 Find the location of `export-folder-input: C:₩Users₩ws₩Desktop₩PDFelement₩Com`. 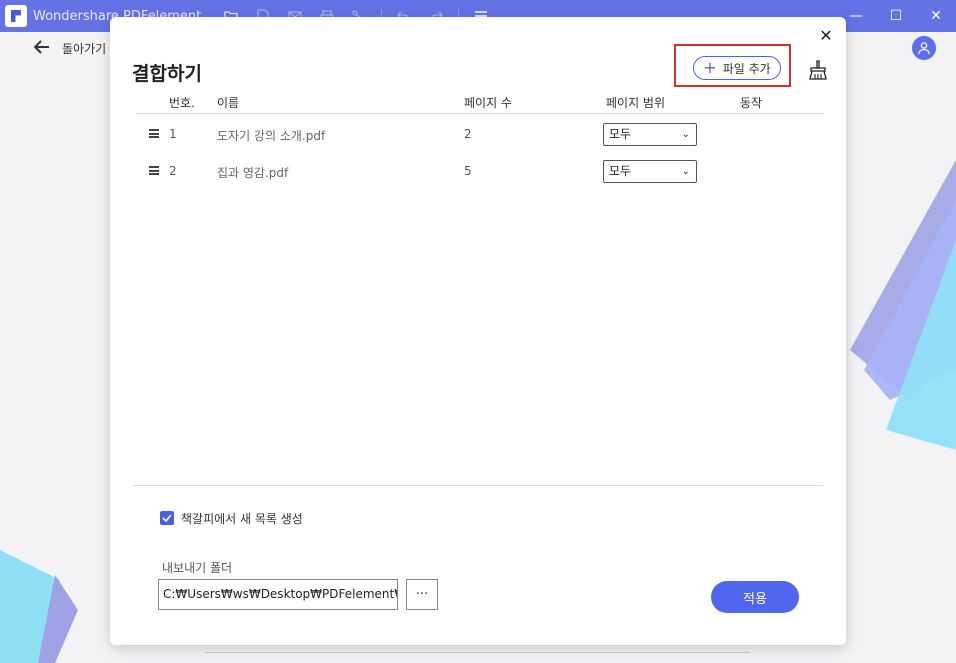

export-folder-input: C:₩Users₩ws₩Desktop₩PDFelement₩Com is located at coordinates (278, 594).